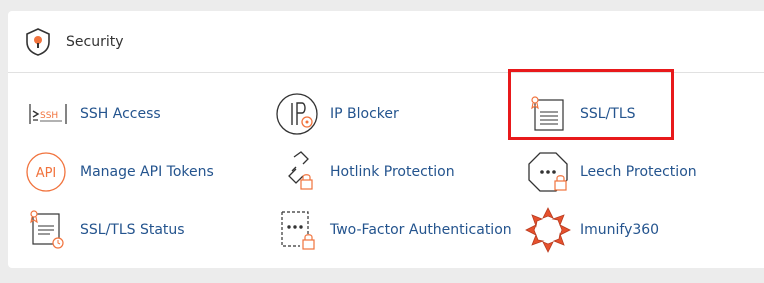  Describe the element at coordinates (147, 172) in the screenshot. I see `manage-api-tokens-label: Manage API Tokens` at that location.